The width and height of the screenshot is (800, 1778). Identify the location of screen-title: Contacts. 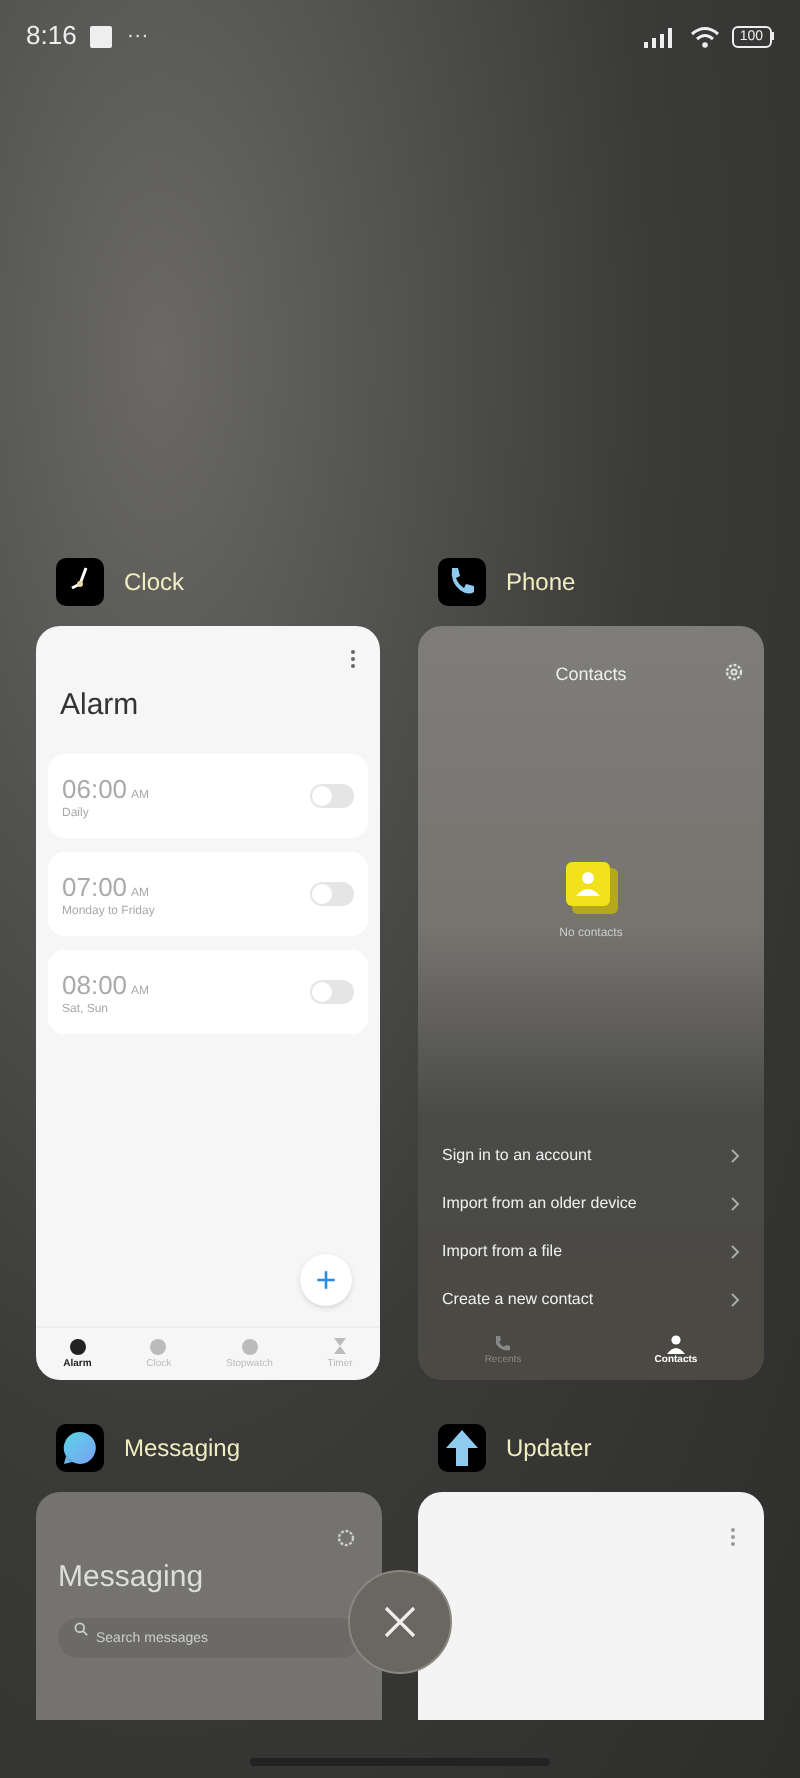
(591, 675).